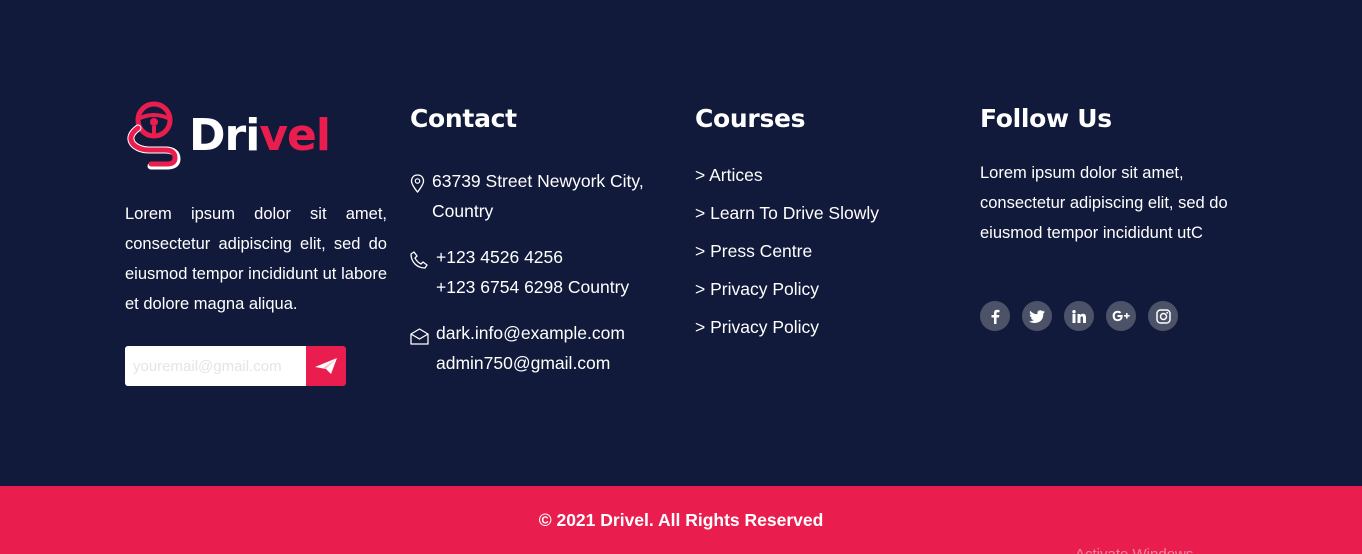  I want to click on paper-plane-icon, so click(326, 366).